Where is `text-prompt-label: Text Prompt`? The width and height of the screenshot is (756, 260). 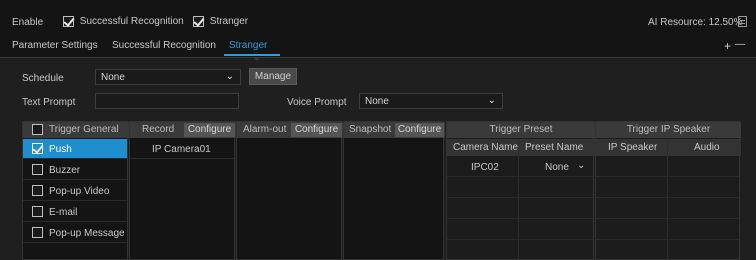 text-prompt-label: Text Prompt is located at coordinates (49, 102).